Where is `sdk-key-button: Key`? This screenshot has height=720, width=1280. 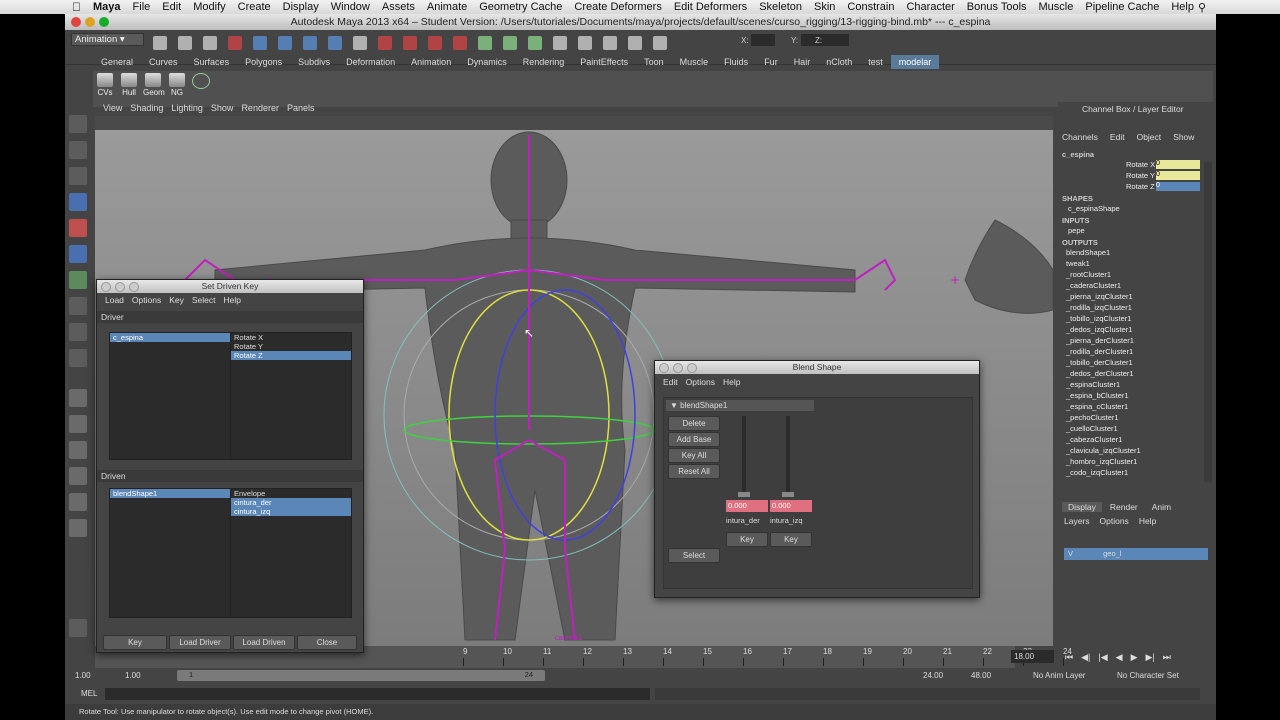 sdk-key-button: Key is located at coordinates (135, 642).